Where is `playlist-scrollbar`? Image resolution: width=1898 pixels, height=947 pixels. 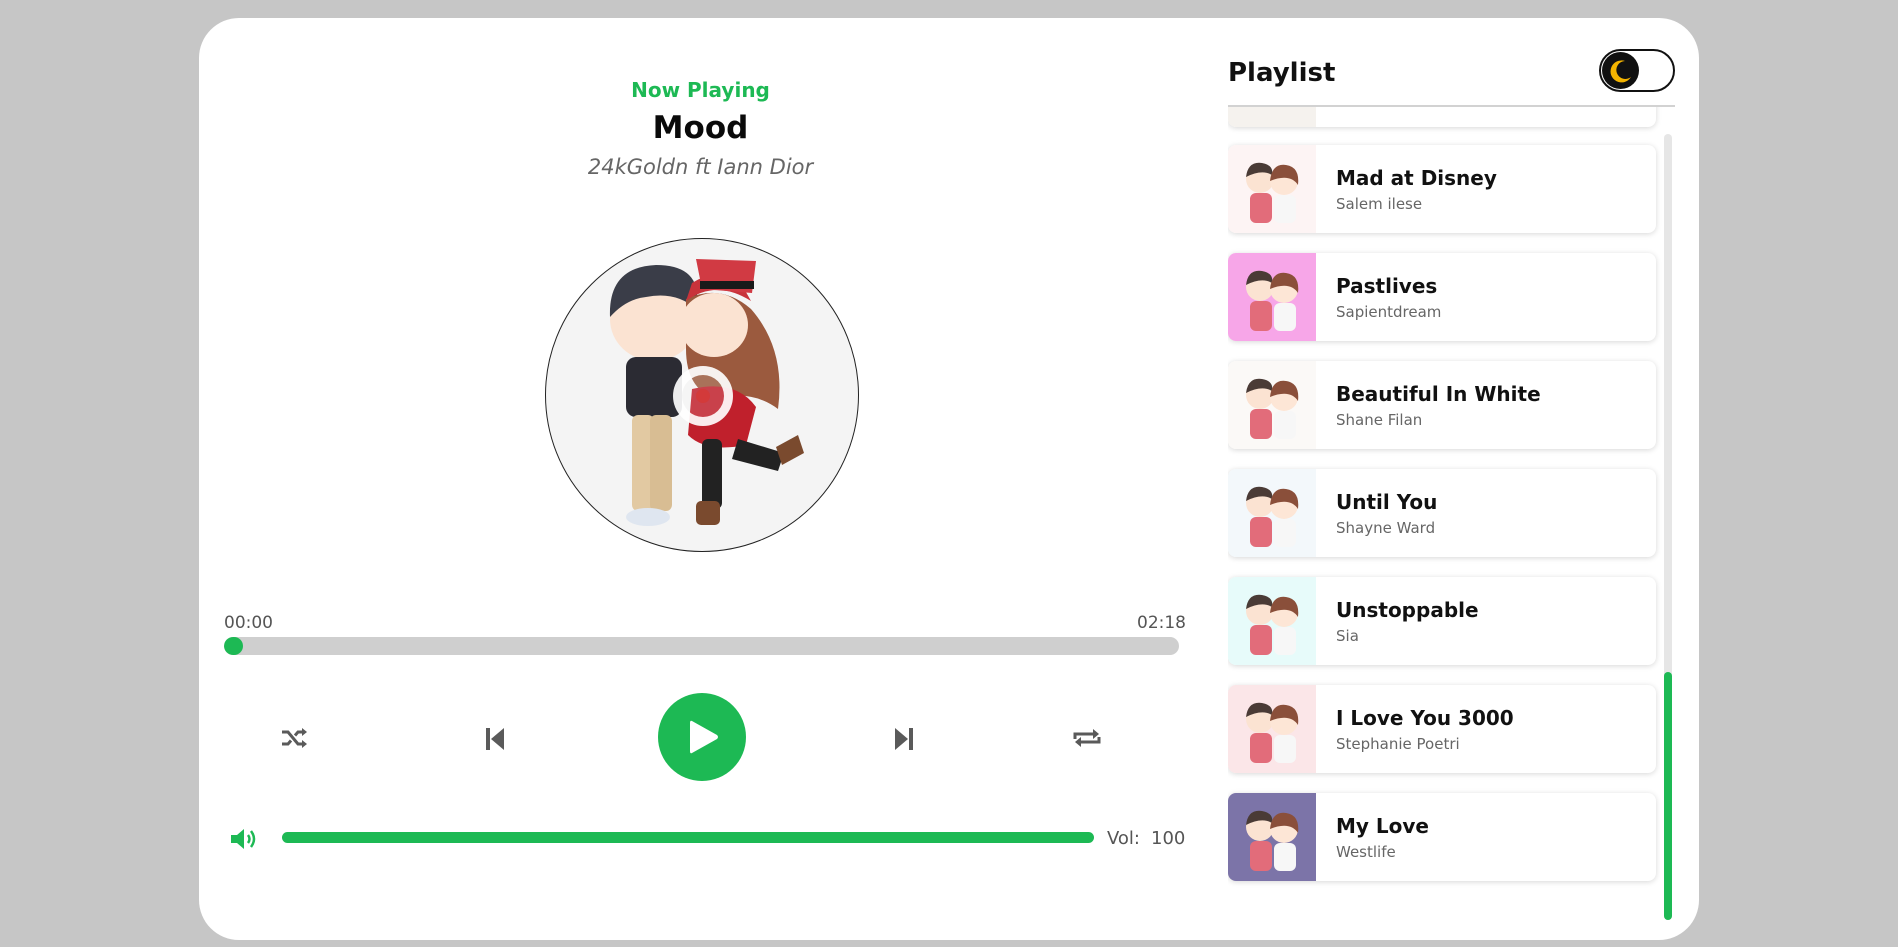
playlist-scrollbar is located at coordinates (1668, 527).